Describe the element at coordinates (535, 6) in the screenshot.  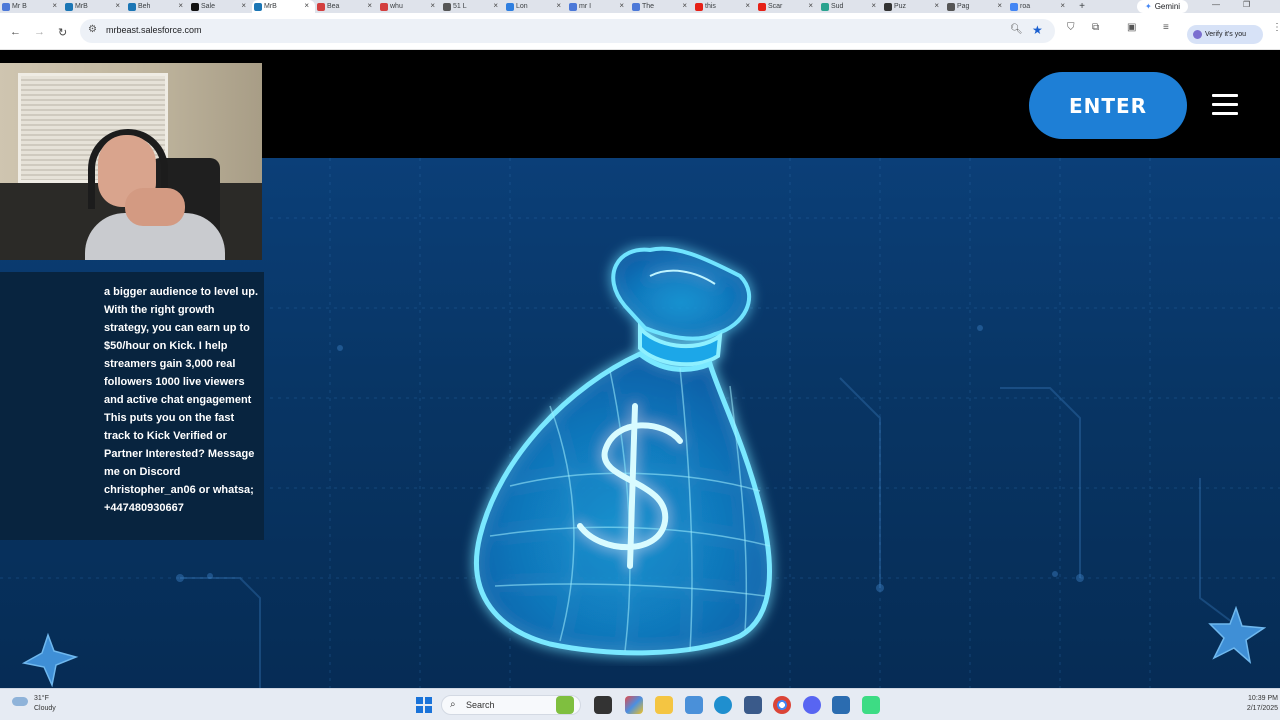
I see `browser-tab: Lon ×` at that location.